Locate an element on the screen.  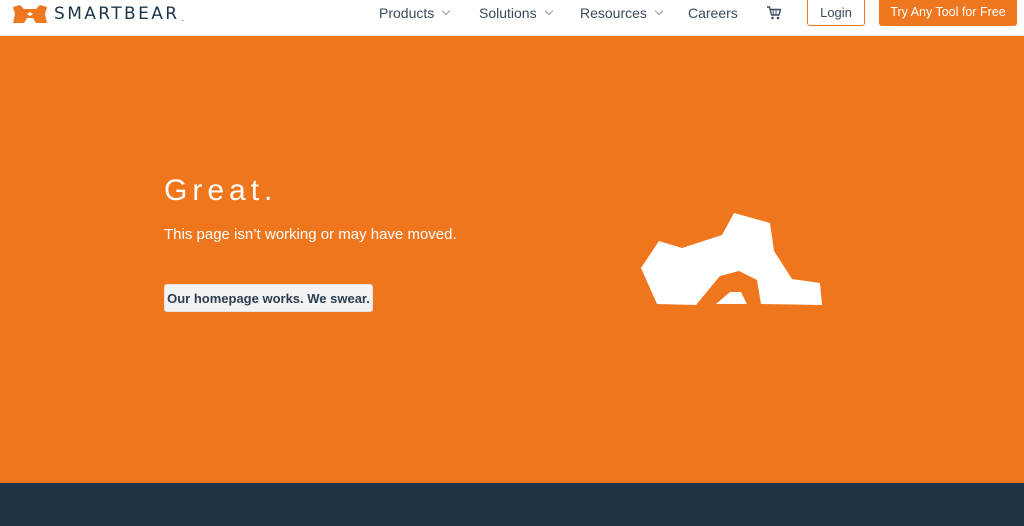
nav-careers-label: Careers is located at coordinates (713, 13).